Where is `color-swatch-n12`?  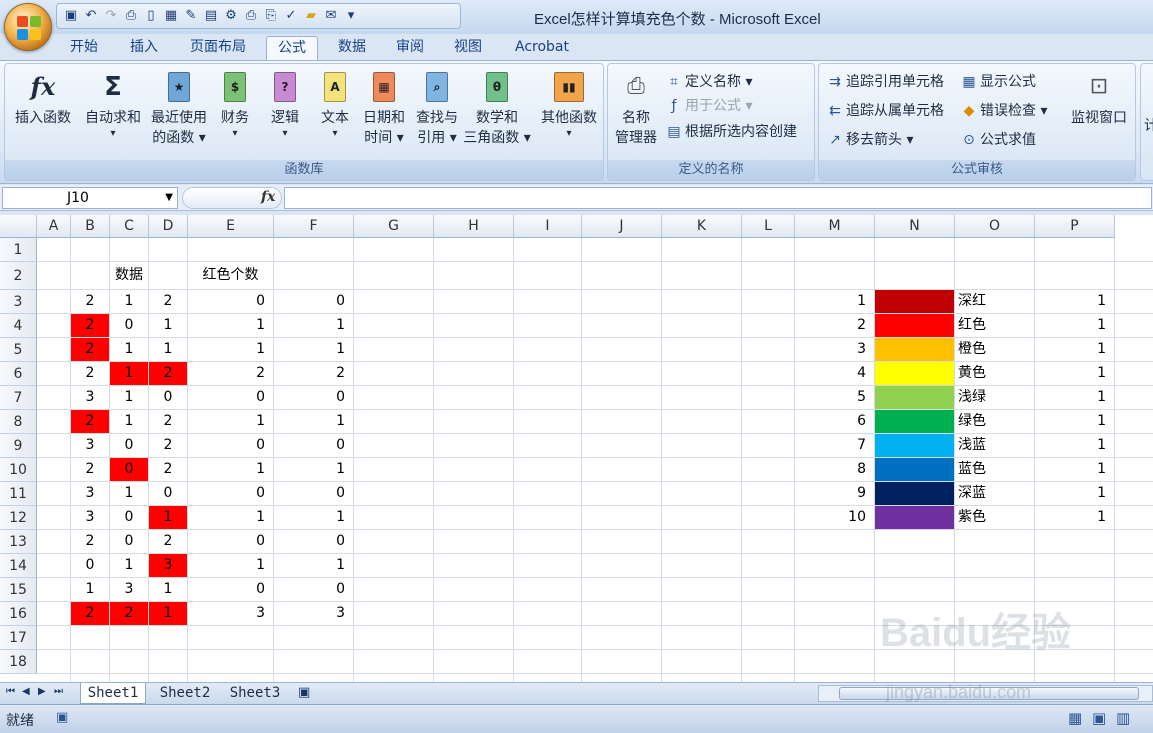
color-swatch-n12 is located at coordinates (914, 517).